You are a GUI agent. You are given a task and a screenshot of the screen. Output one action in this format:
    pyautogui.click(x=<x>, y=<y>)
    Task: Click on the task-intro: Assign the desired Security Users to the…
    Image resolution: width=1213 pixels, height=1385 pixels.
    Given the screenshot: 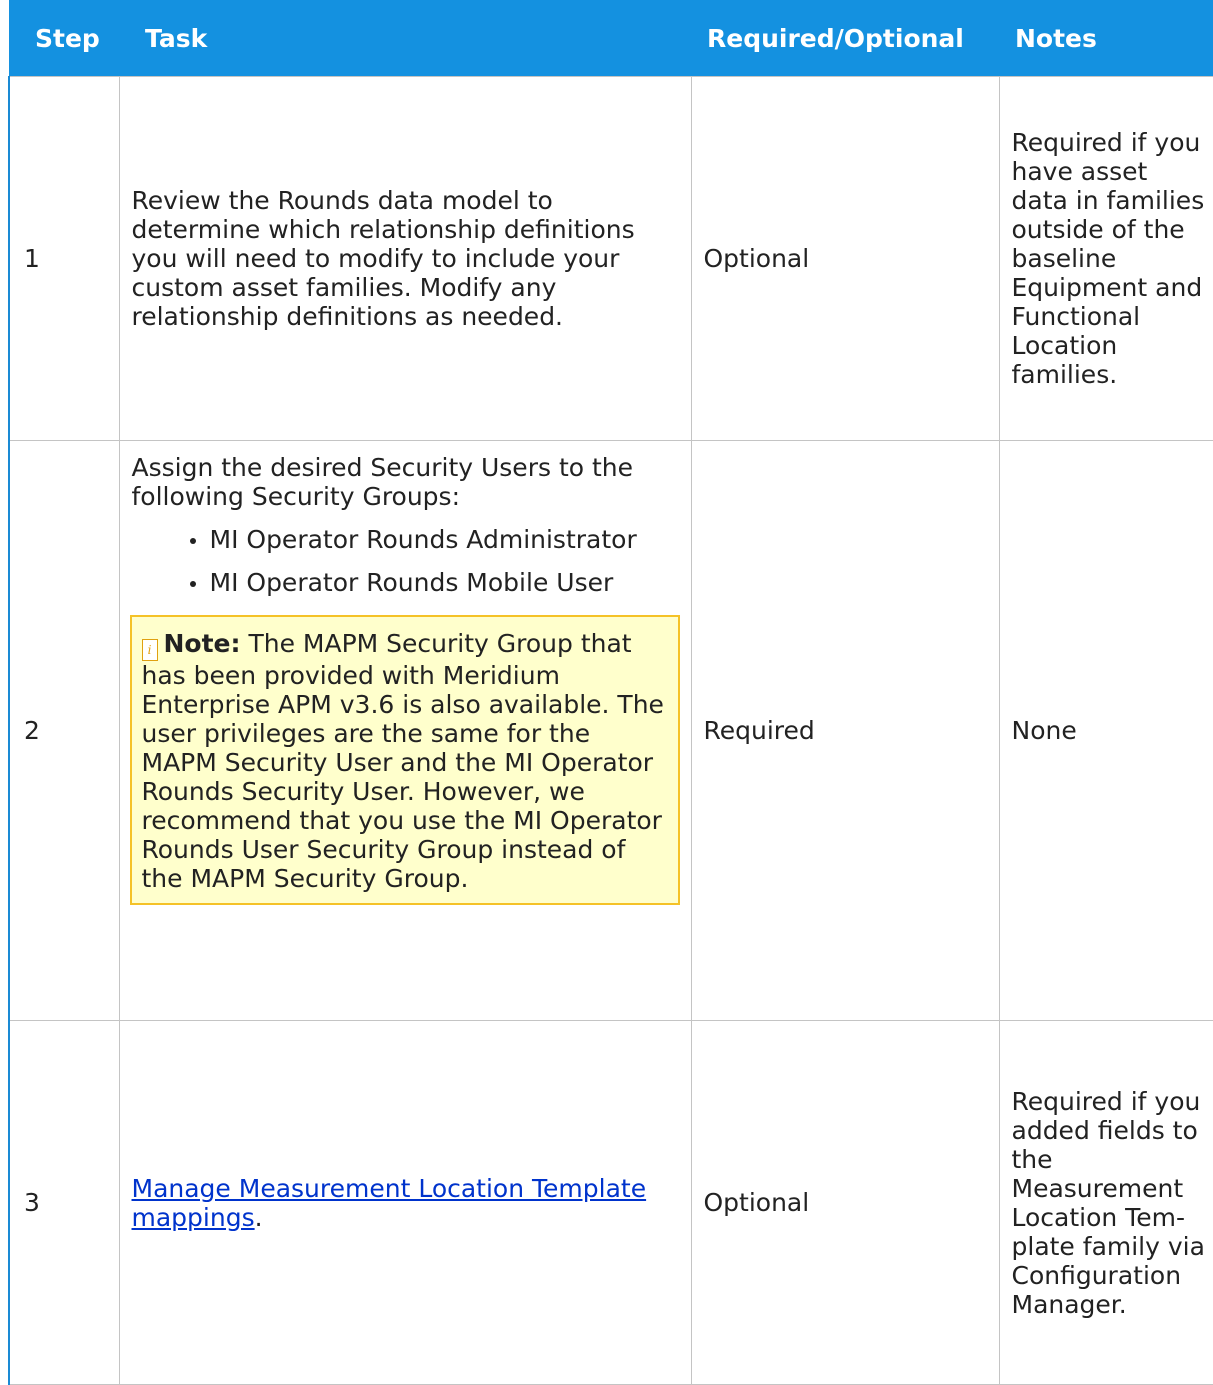 What is the action you would take?
    pyautogui.click(x=382, y=482)
    